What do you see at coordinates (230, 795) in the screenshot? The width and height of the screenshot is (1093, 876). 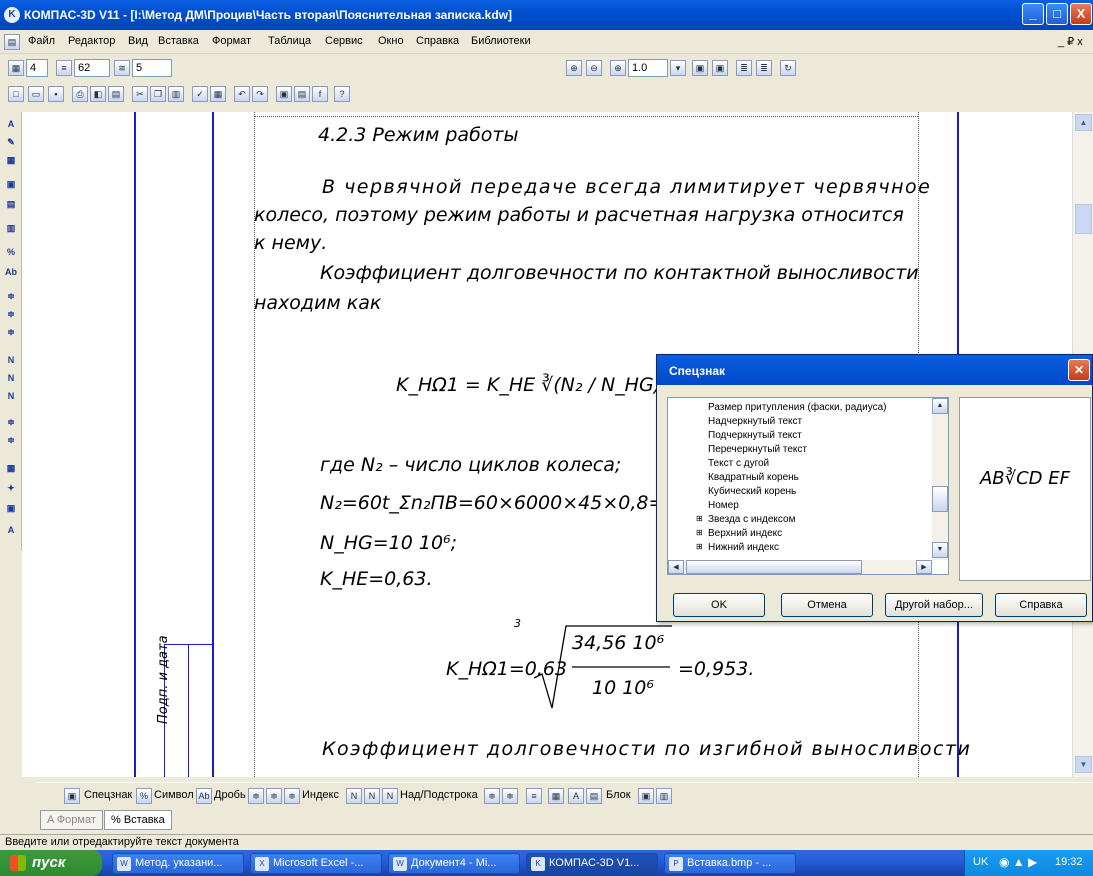 I see `fraction-button: Дробь` at bounding box center [230, 795].